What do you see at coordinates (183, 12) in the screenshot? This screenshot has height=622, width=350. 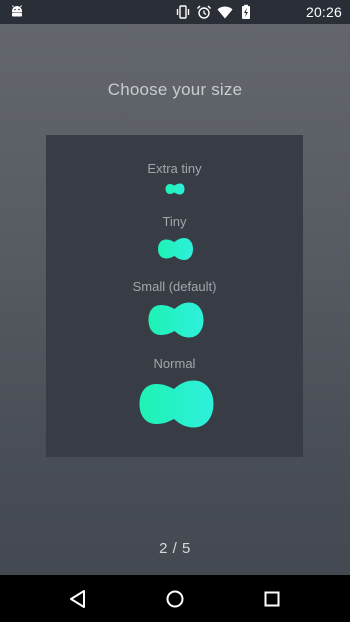 I see `vibrate-icon` at bounding box center [183, 12].